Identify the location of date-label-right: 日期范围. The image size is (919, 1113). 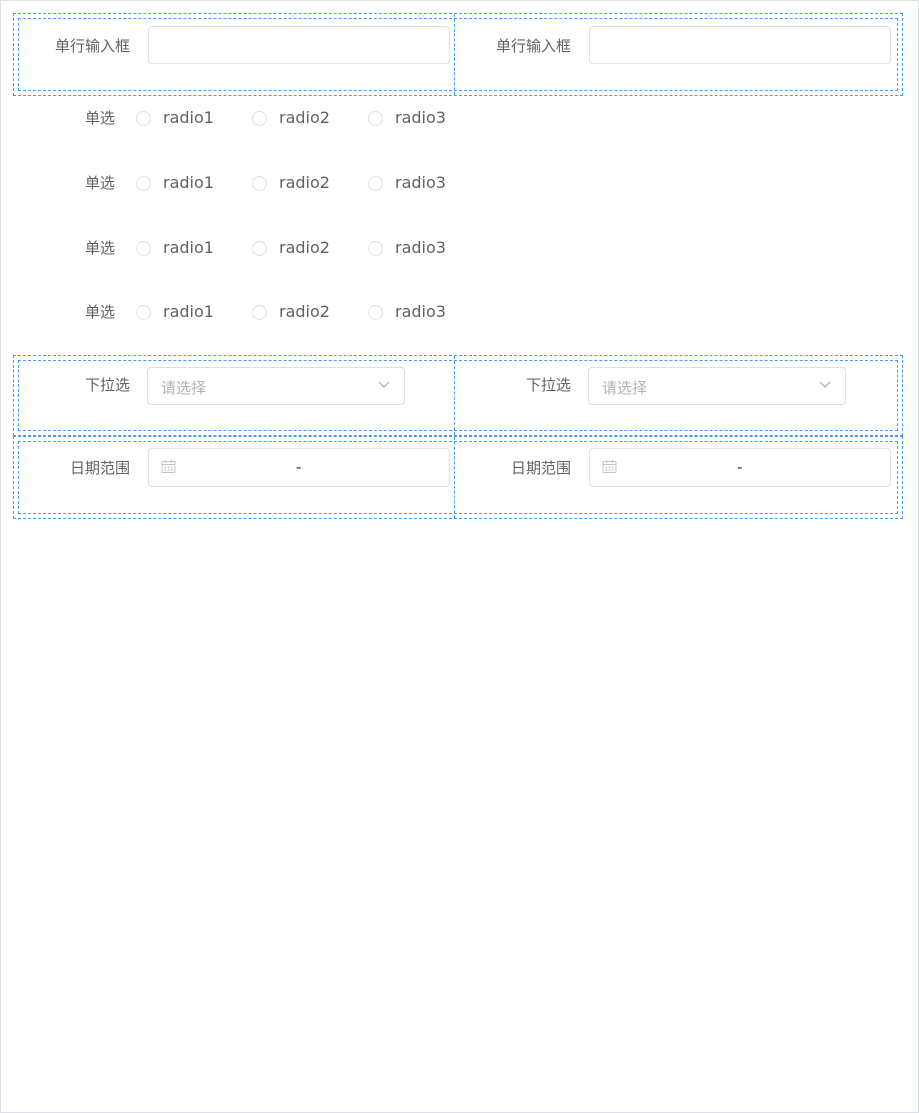
(540, 468).